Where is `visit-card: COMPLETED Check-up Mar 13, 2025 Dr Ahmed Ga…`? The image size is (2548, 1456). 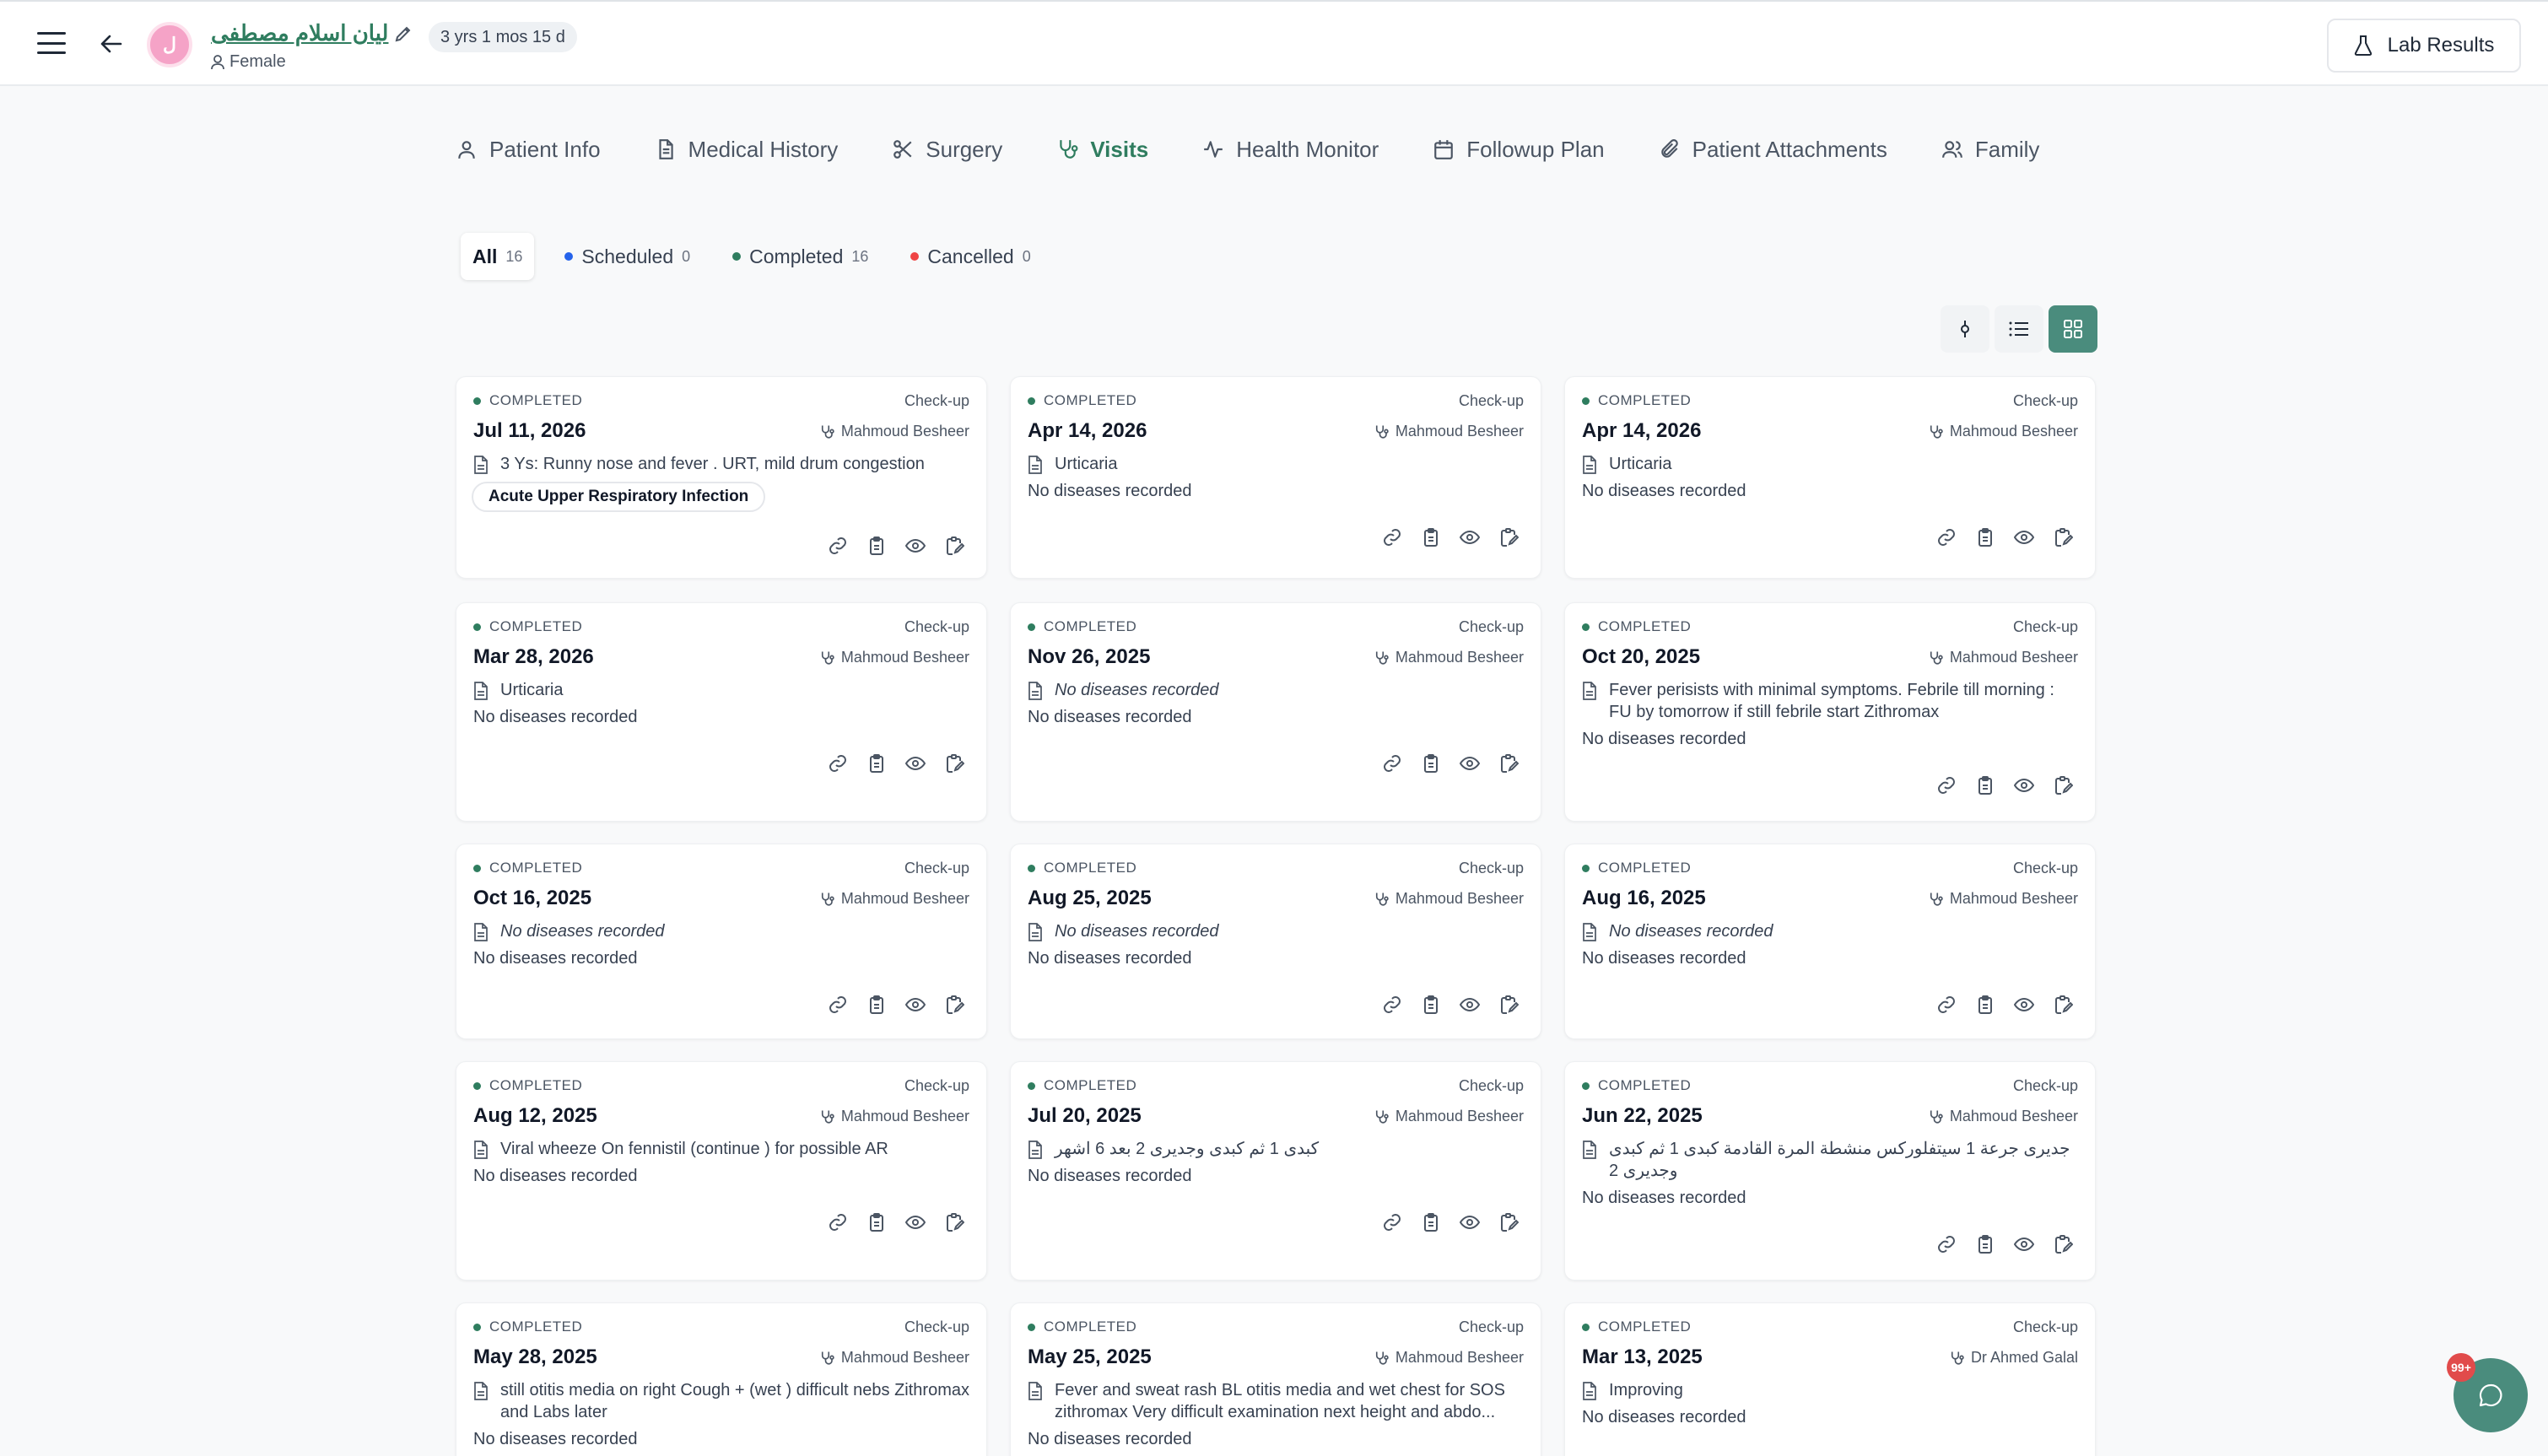
visit-card: COMPLETED Check-up Mar 13, 2025 Dr Ahmed Ga… is located at coordinates (1830, 1379).